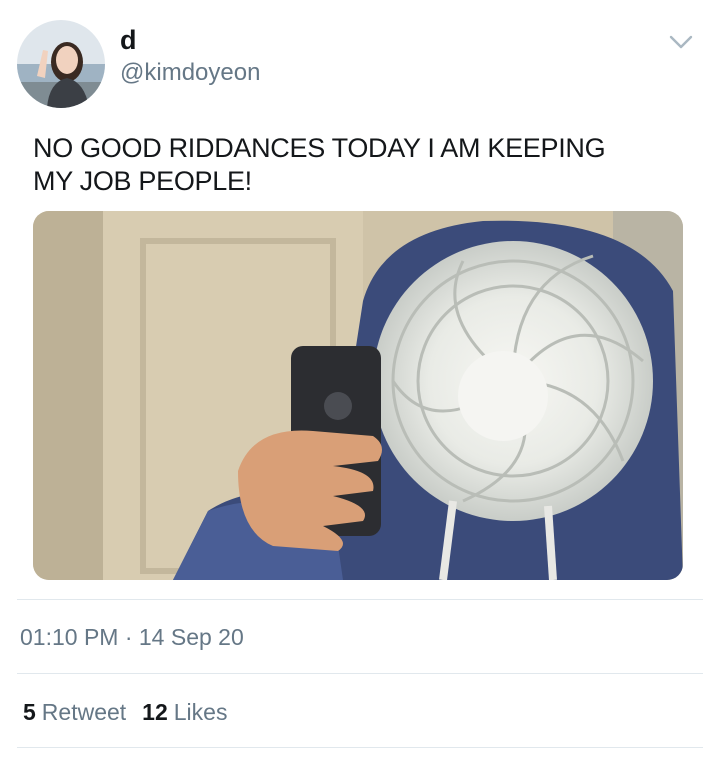 This screenshot has height=760, width=720. Describe the element at coordinates (681, 42) in the screenshot. I see `chevron-down-icon` at that location.